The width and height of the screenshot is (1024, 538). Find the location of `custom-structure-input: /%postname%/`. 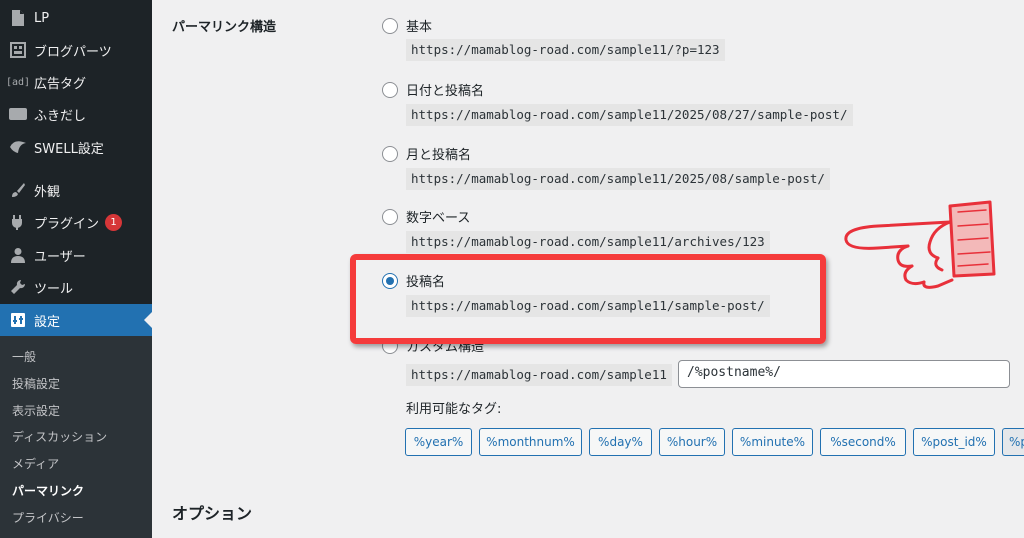

custom-structure-input: /%postname%/ is located at coordinates (844, 374).